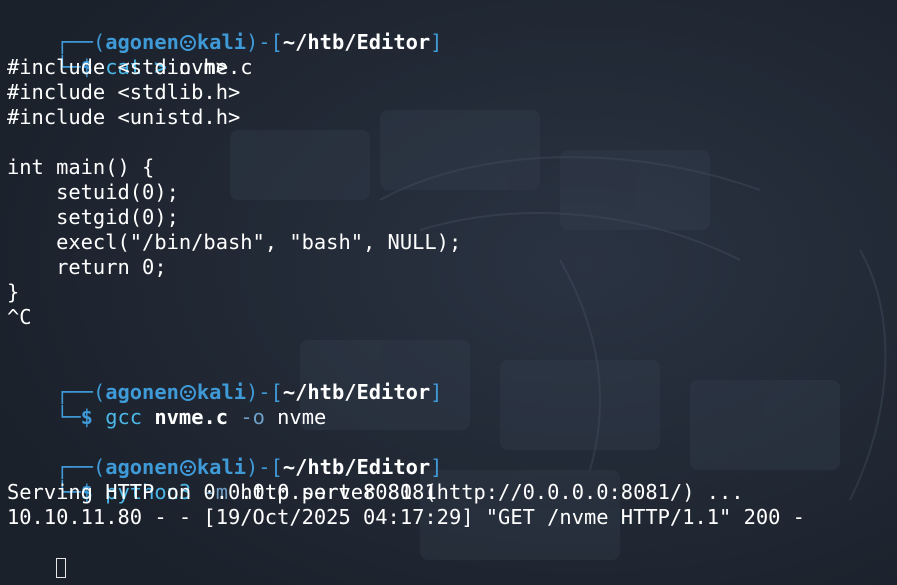 The height and width of the screenshot is (585, 897). I want to click on command-arg: nvme, so click(302, 417).